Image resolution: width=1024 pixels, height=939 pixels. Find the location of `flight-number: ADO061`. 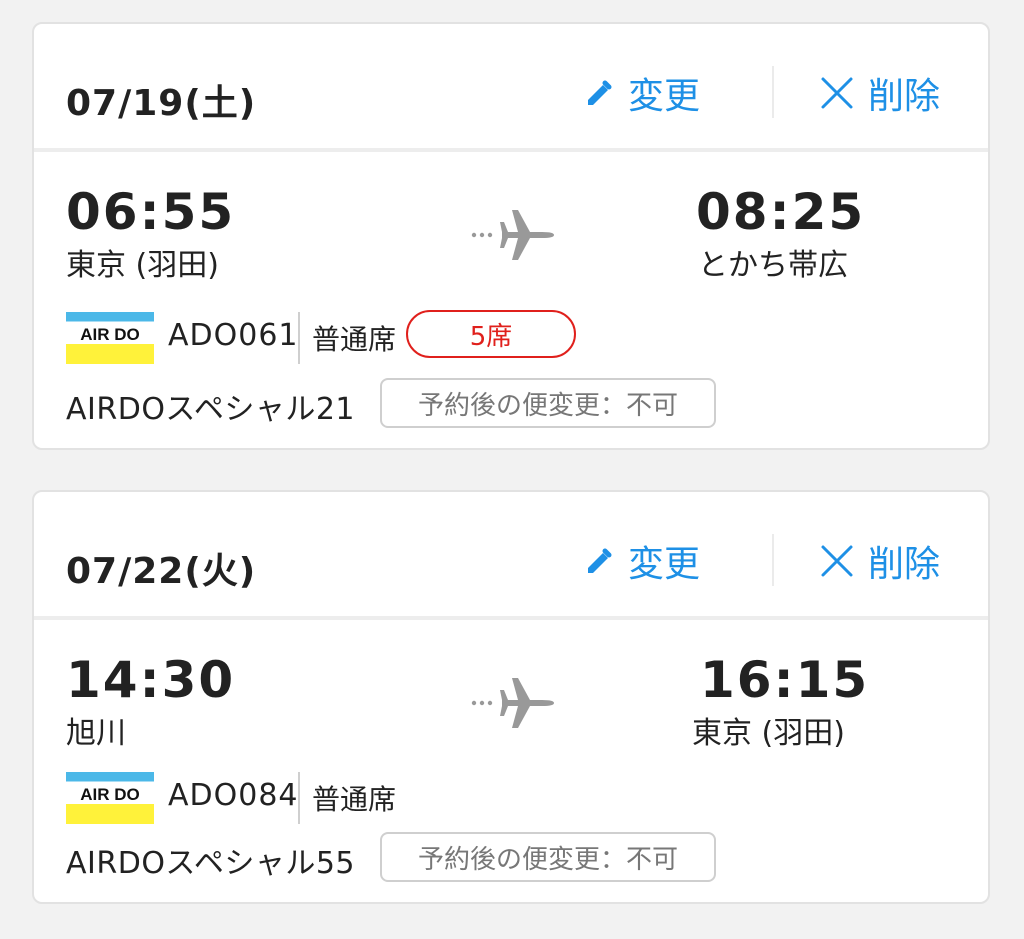

flight-number: ADO061 is located at coordinates (233, 335).